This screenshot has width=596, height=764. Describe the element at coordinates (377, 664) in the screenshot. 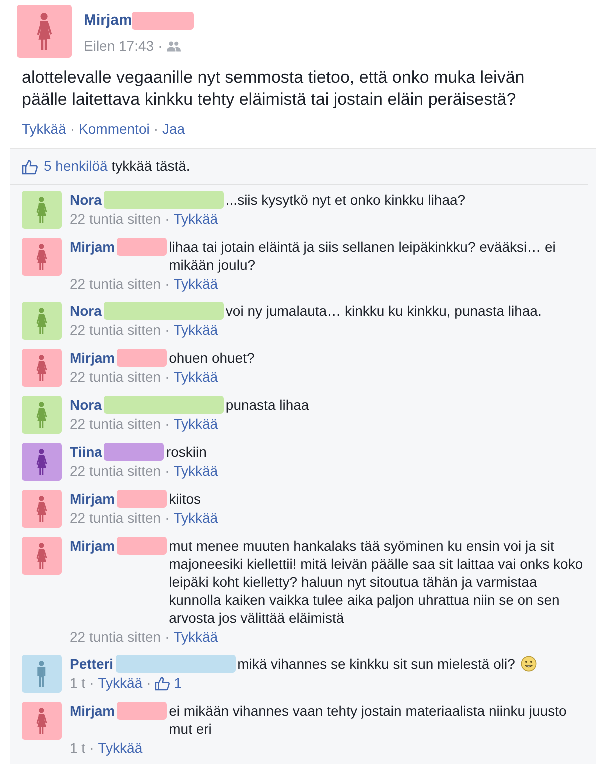

I see `comment-text: mikä vihannes se kinkku sit sun mielestä oli?` at that location.